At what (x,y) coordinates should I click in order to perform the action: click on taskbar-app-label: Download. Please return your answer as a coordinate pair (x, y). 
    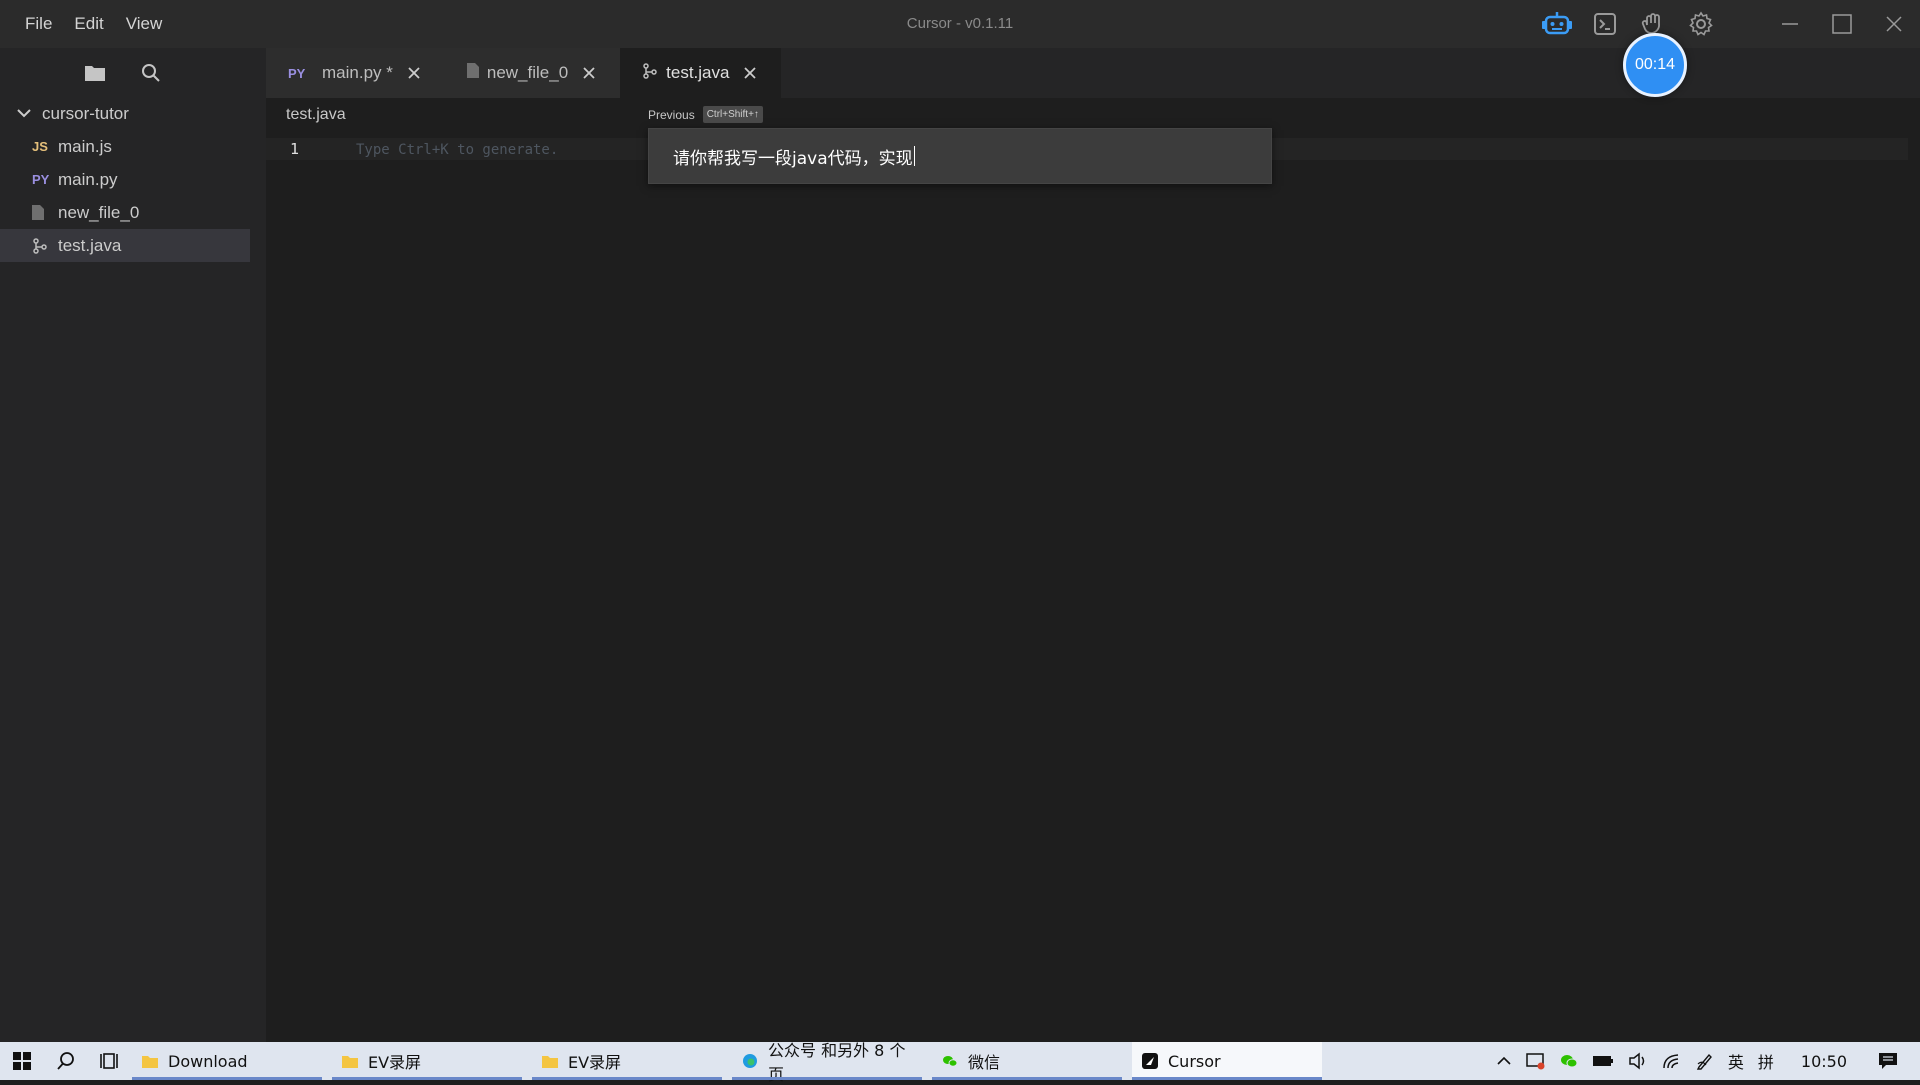
    Looking at the image, I should click on (208, 1061).